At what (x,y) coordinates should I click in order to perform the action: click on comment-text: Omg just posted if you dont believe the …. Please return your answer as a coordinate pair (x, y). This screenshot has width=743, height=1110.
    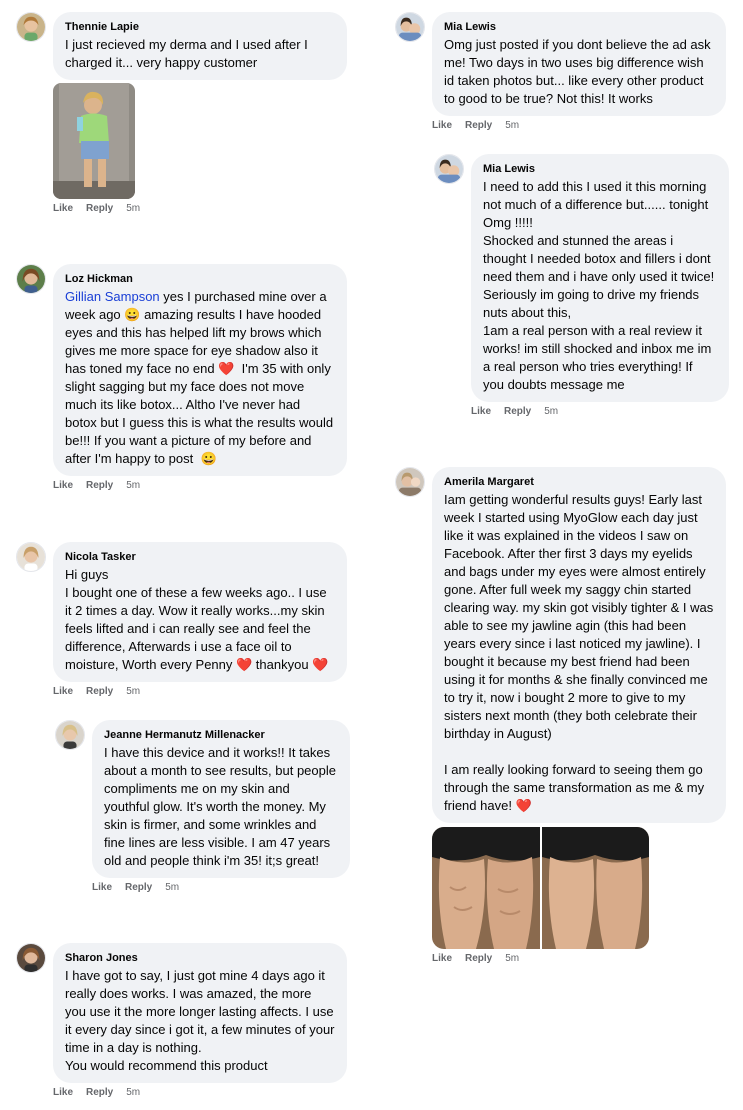
    Looking at the image, I should click on (579, 71).